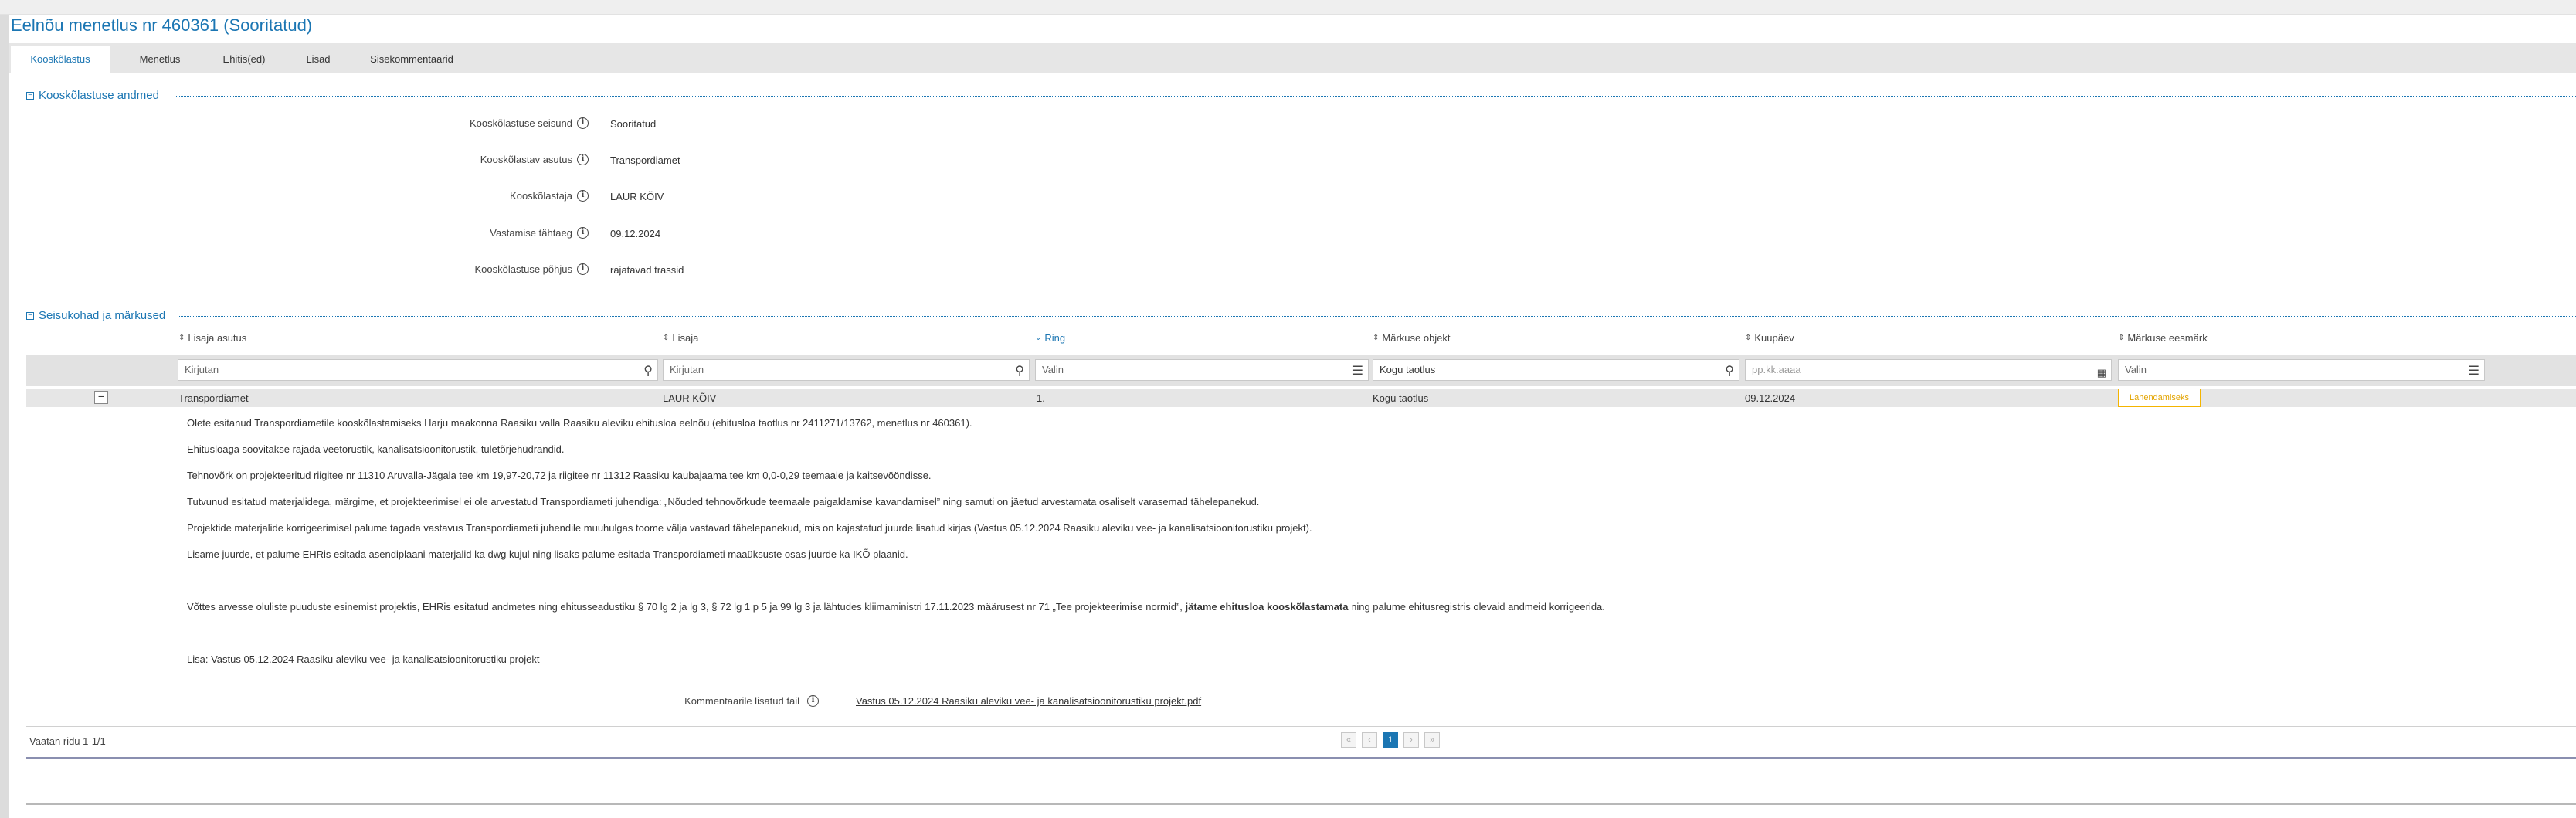  I want to click on attached-file-label-text: Kommentaarile lisatud fail, so click(742, 701).